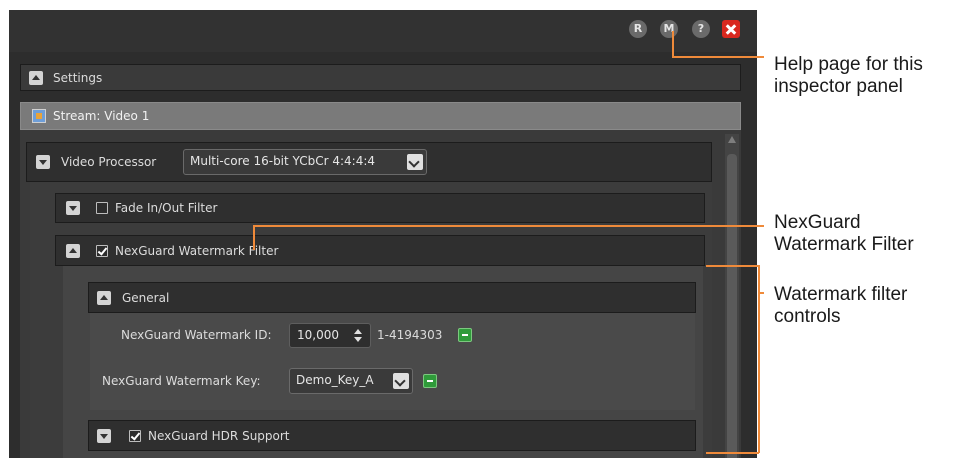 This screenshot has width=956, height=458. Describe the element at coordinates (101, 116) in the screenshot. I see `stream-label: Stream: Video 1` at that location.